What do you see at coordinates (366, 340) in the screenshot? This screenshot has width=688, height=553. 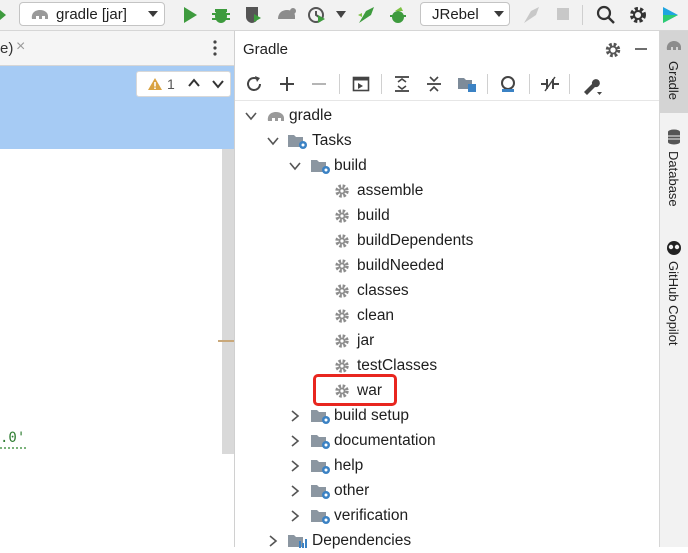 I see `task-label: jar` at bounding box center [366, 340].